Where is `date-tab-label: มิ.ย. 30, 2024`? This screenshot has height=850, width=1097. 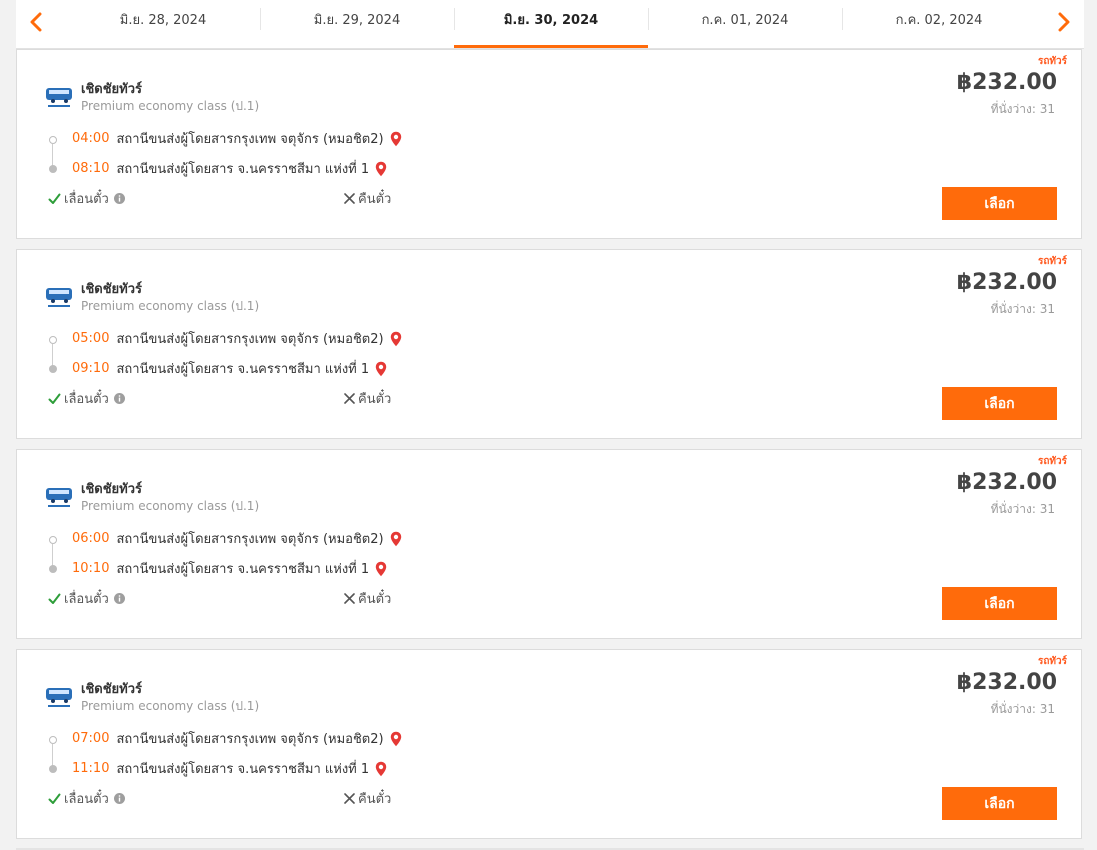
date-tab-label: มิ.ย. 30, 2024 is located at coordinates (551, 20).